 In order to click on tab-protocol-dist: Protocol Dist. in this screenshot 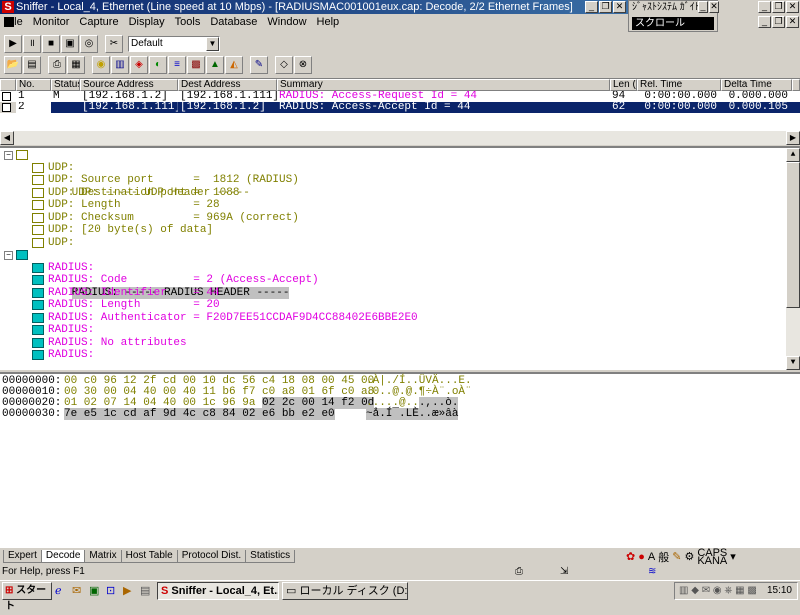, I will do `click(211, 556)`.